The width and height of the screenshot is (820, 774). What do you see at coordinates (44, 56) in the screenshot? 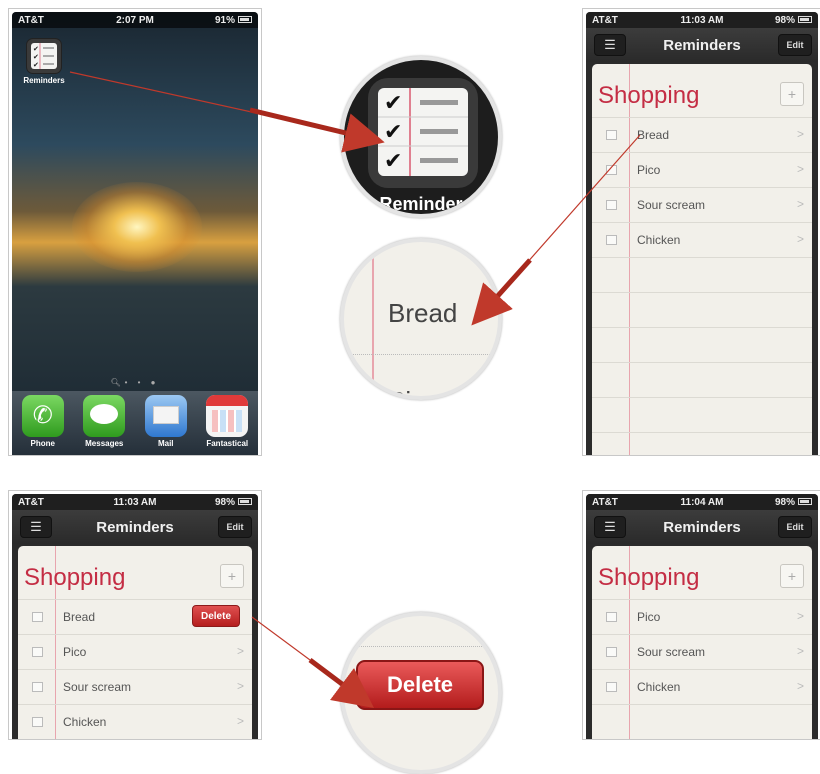
I see `reminders-app-icon: ✔ ✔ ✔` at bounding box center [44, 56].